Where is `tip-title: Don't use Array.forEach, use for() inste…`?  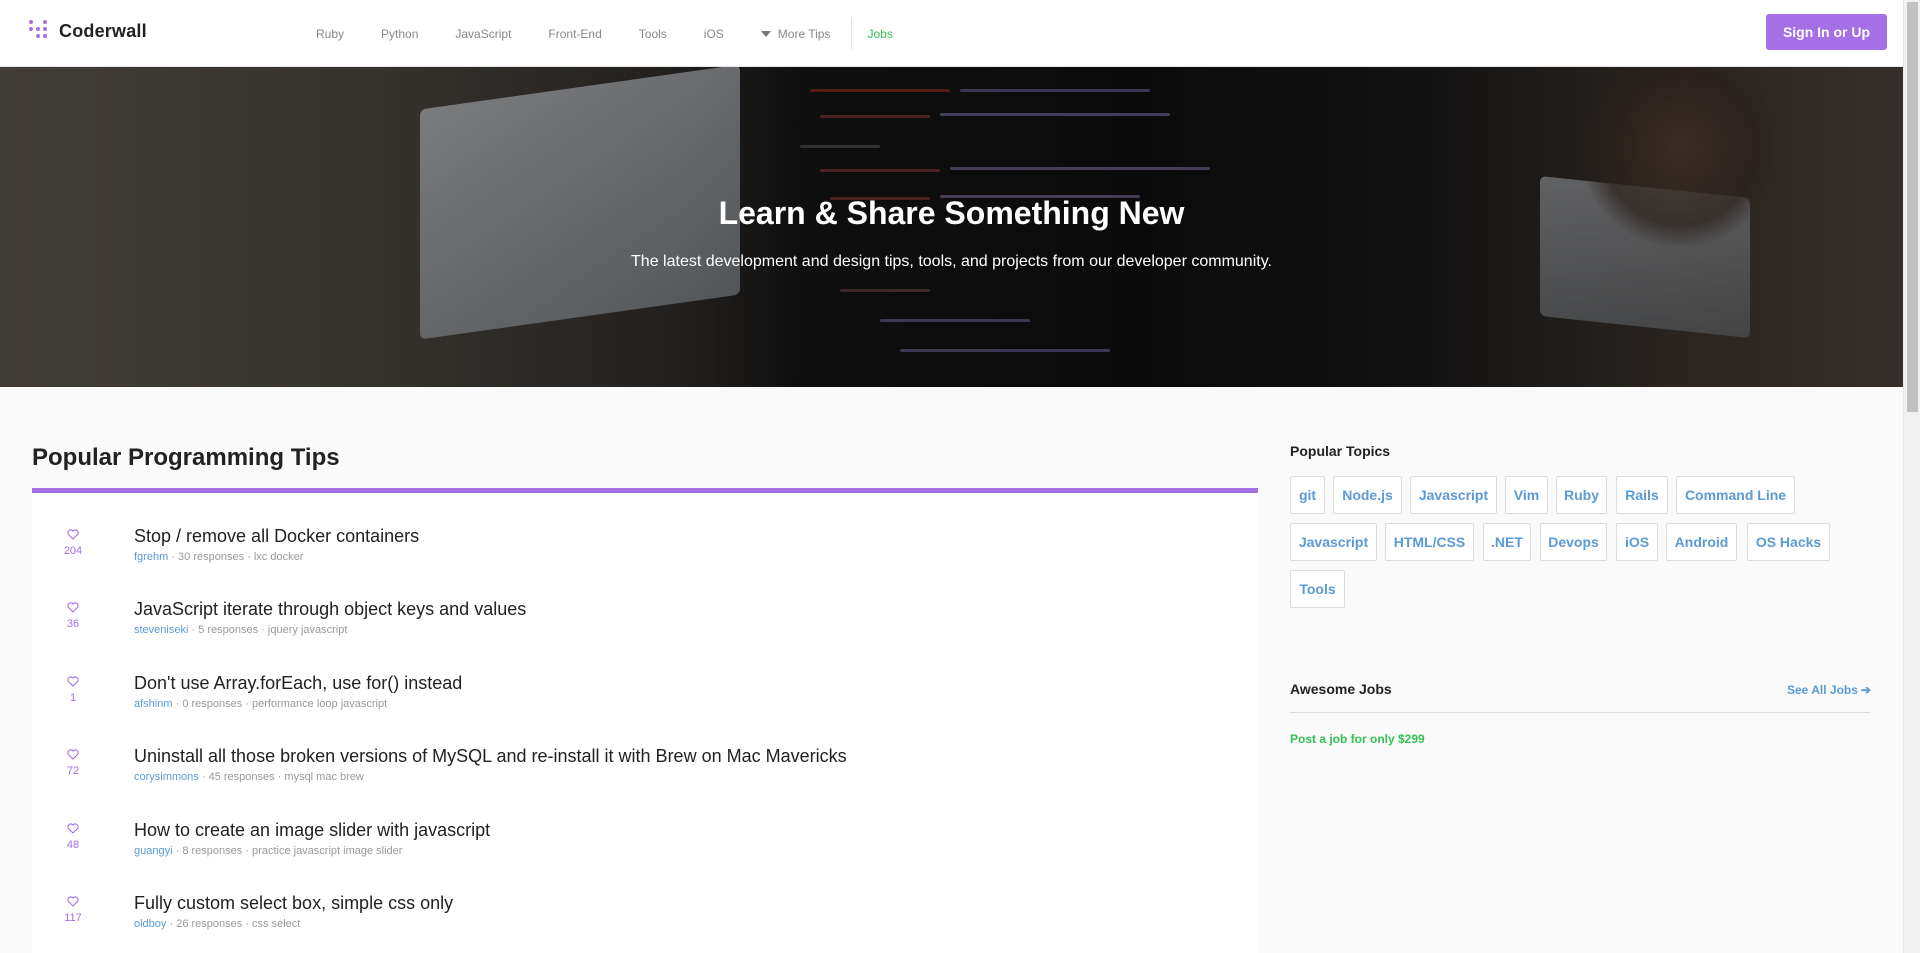 tip-title: Don't use Array.forEach, use for() inste… is located at coordinates (298, 683).